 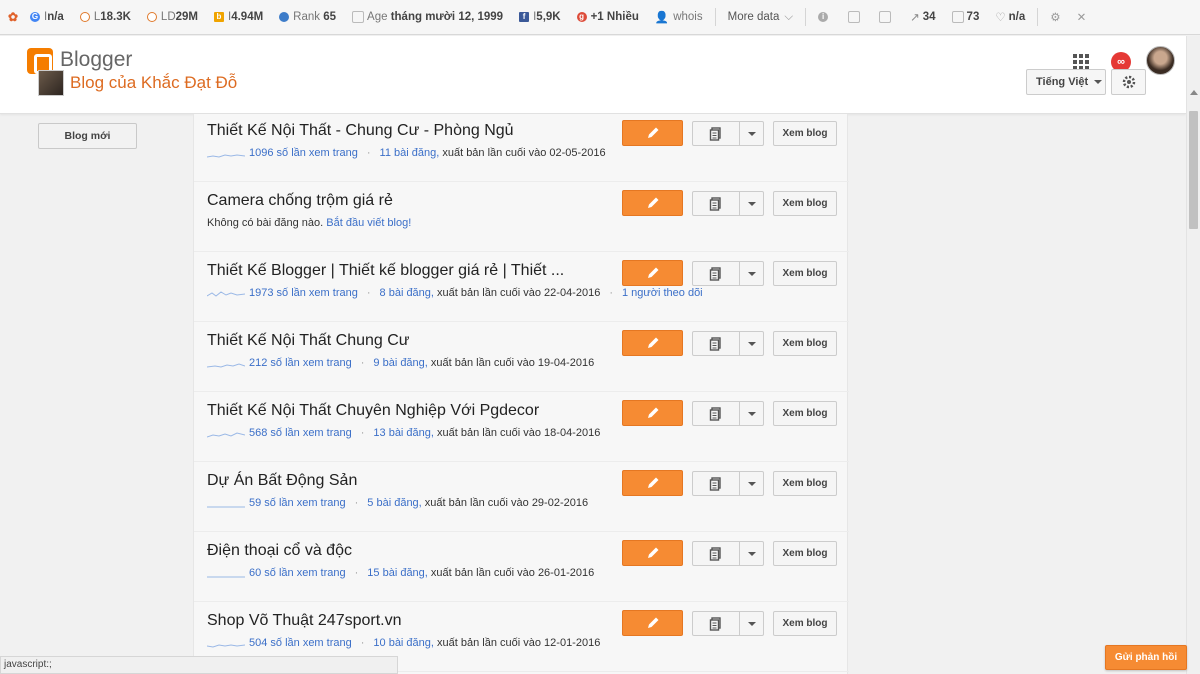 What do you see at coordinates (307, 17) in the screenshot?
I see `seo-rank: Rank 65` at bounding box center [307, 17].